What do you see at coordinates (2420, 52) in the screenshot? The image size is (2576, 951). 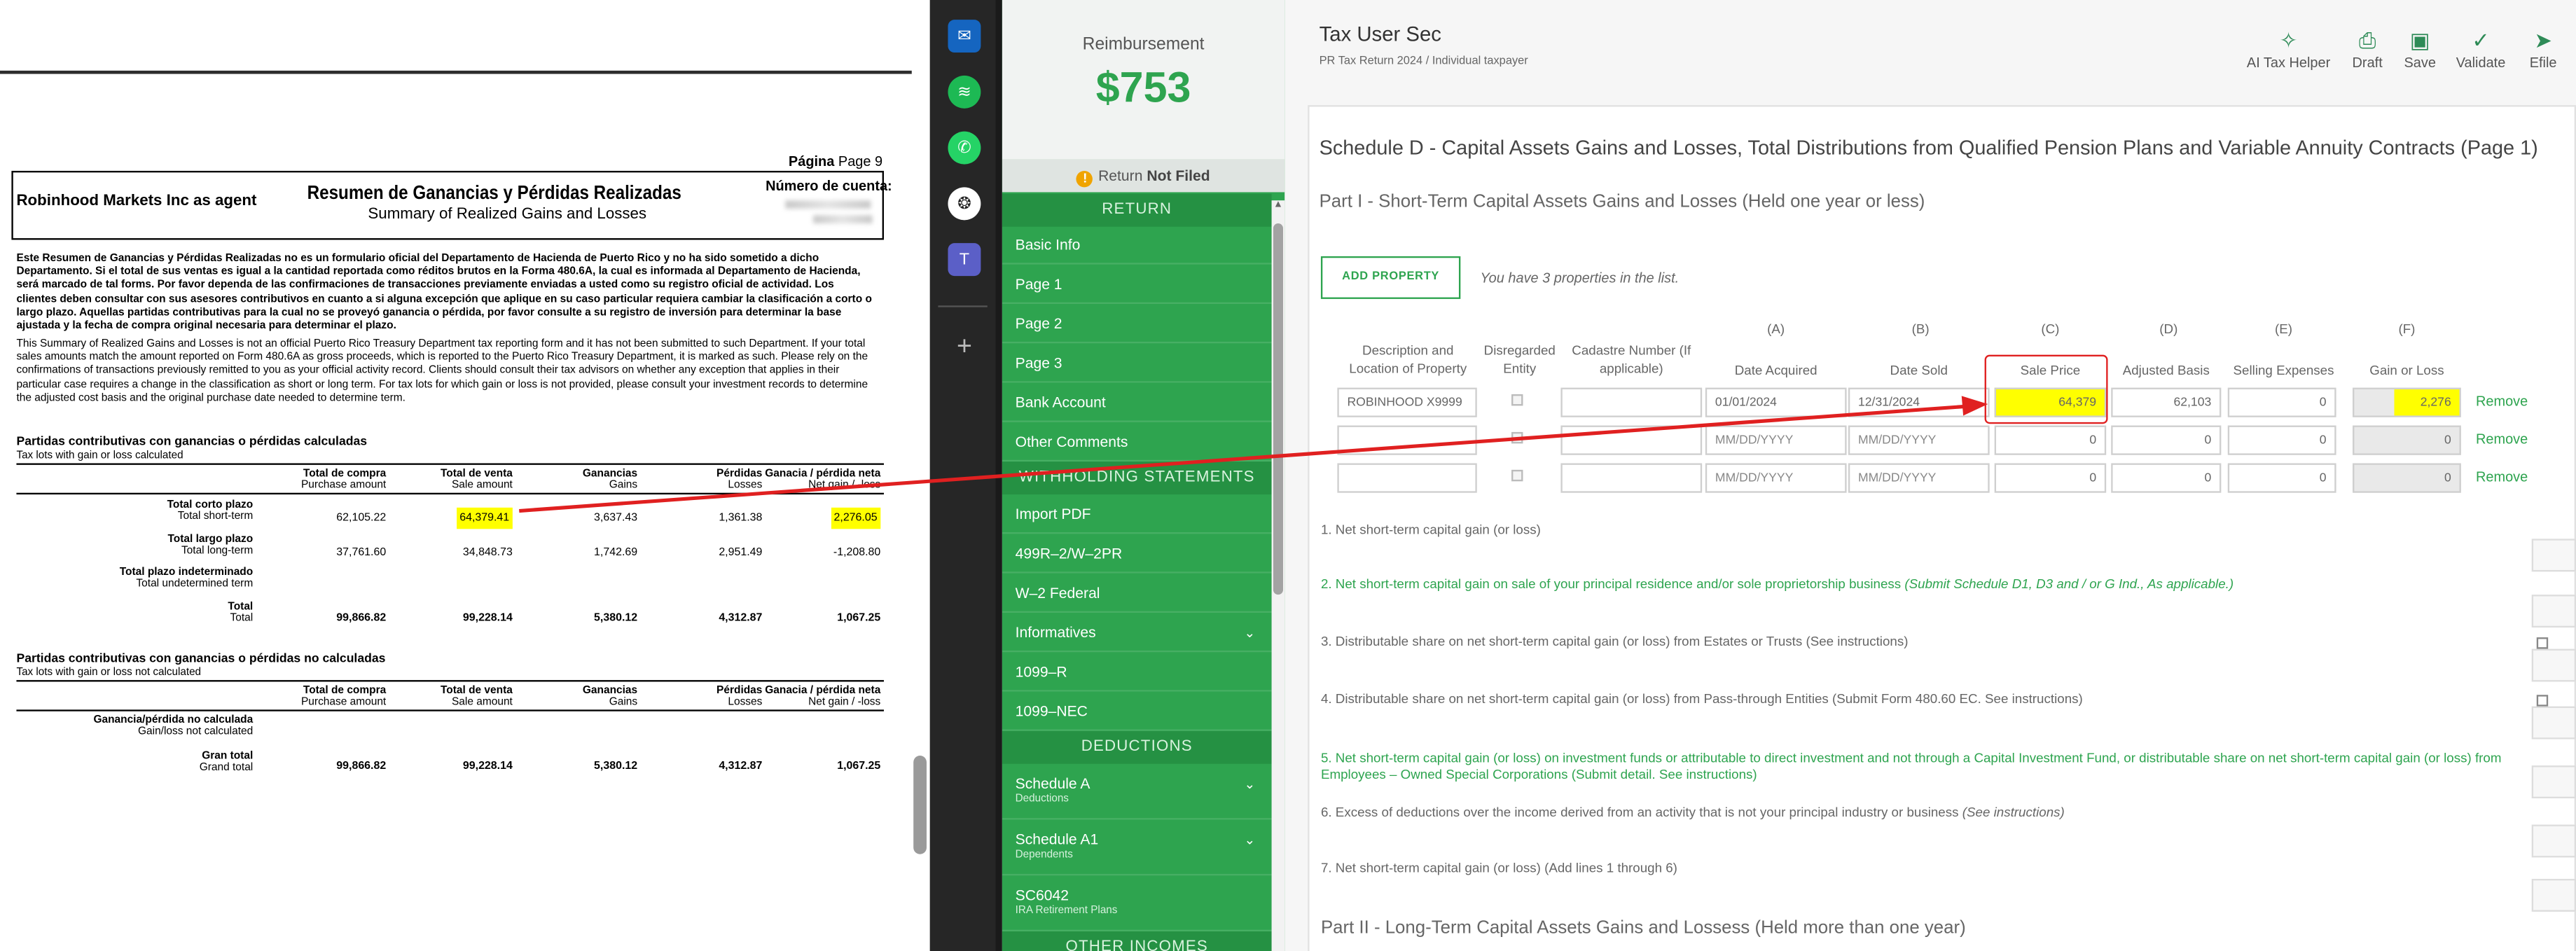 I see `save-button: ▣ Save` at bounding box center [2420, 52].